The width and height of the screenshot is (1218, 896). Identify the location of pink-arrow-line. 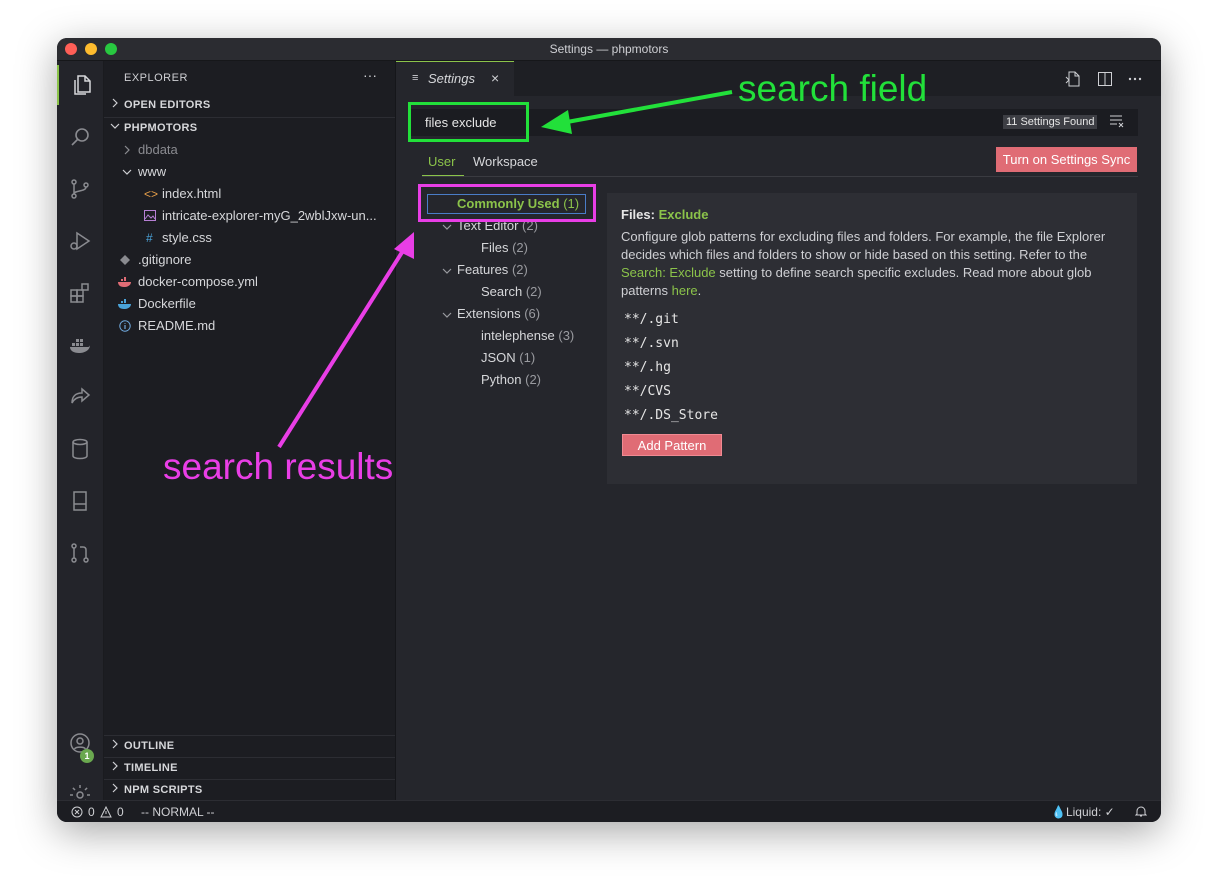
(342, 346).